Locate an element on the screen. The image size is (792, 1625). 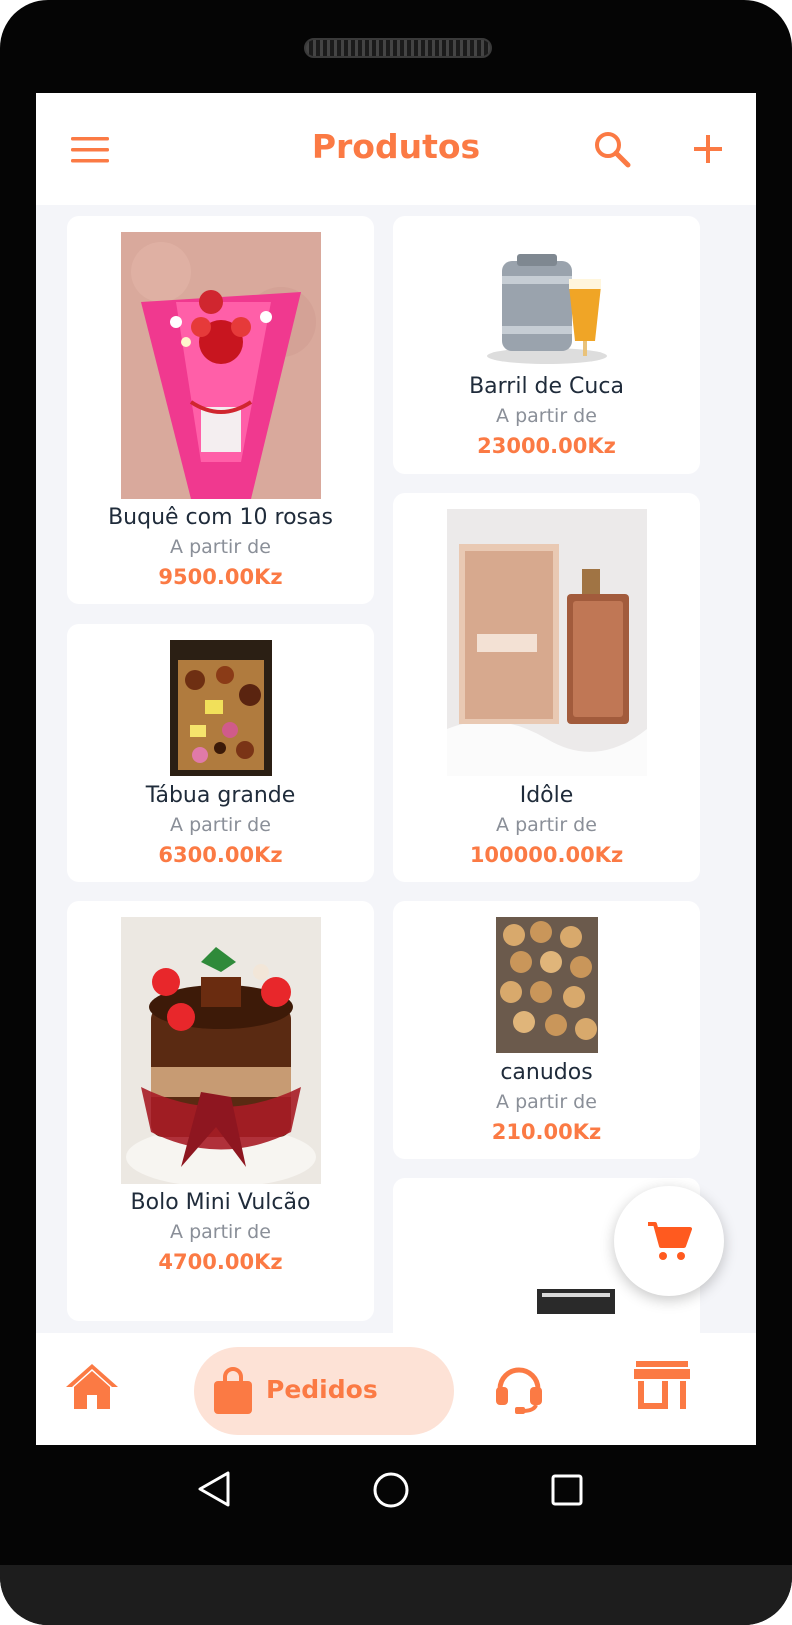
product-price: 6300.00Kz is located at coordinates (220, 855).